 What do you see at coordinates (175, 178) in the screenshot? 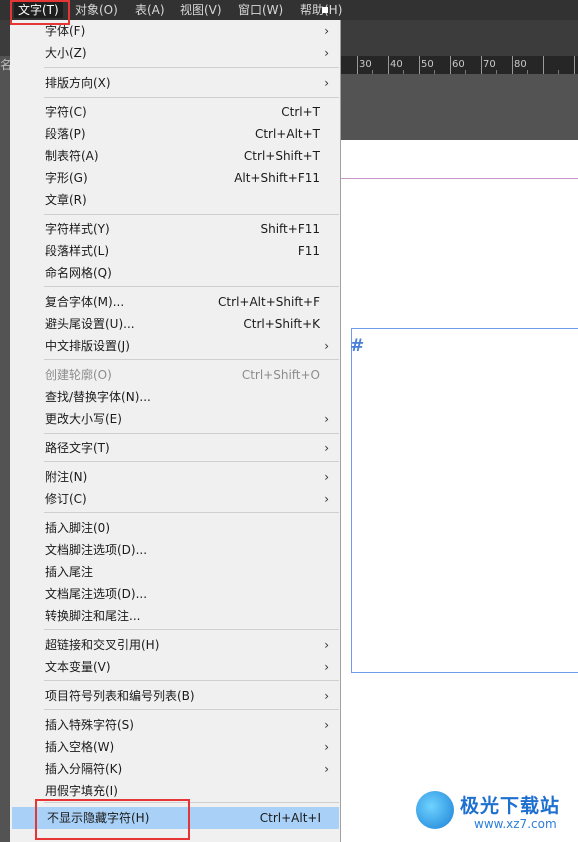
I see `menu-item: 字形(G) Alt+Shift+F11` at bounding box center [175, 178].